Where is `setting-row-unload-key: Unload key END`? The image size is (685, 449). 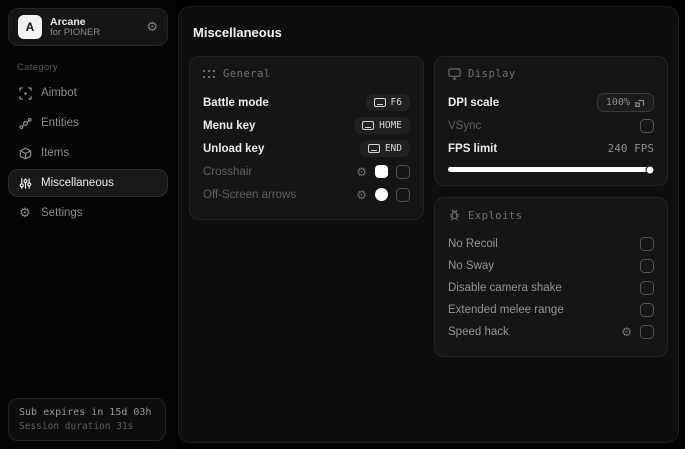
setting-row-unload-key: Unload key END is located at coordinates (306, 148).